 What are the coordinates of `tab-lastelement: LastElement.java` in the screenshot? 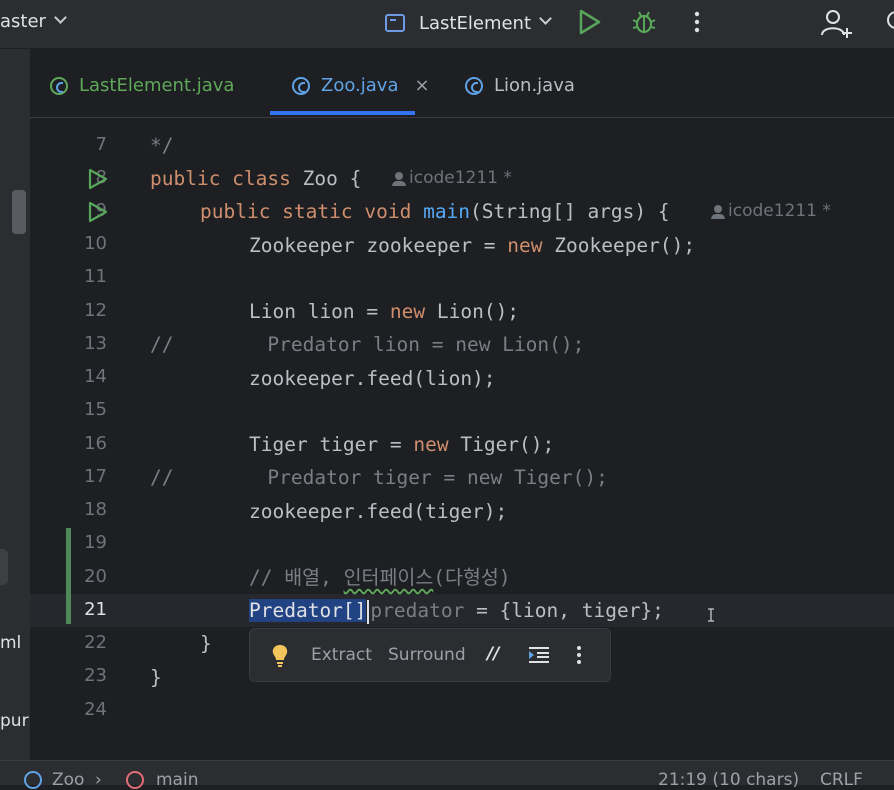 It's located at (142, 85).